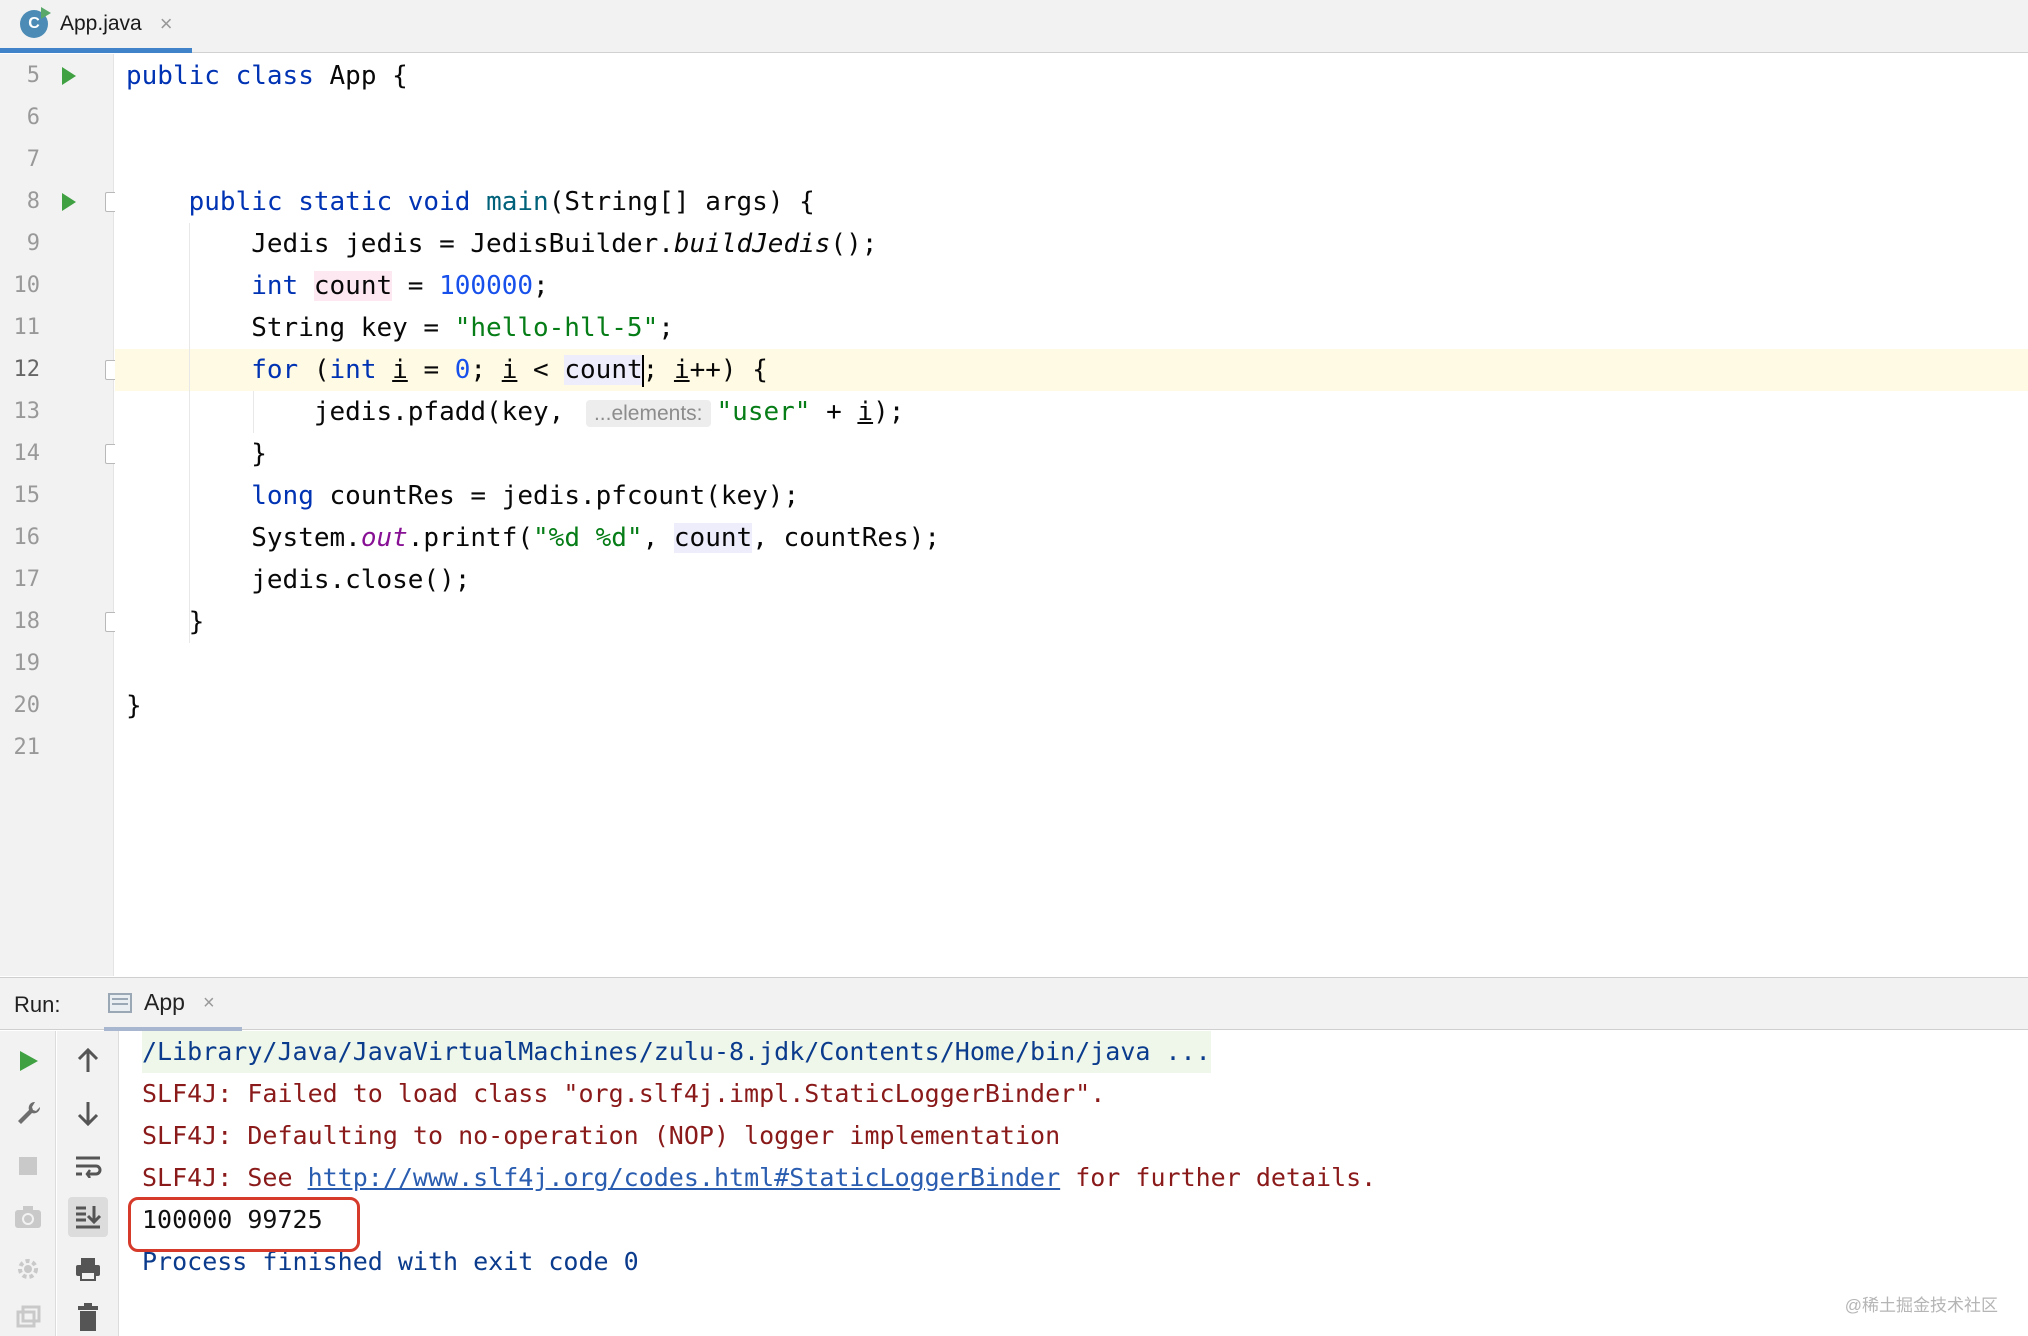  Describe the element at coordinates (33, 243) in the screenshot. I see `line-number: 9` at that location.